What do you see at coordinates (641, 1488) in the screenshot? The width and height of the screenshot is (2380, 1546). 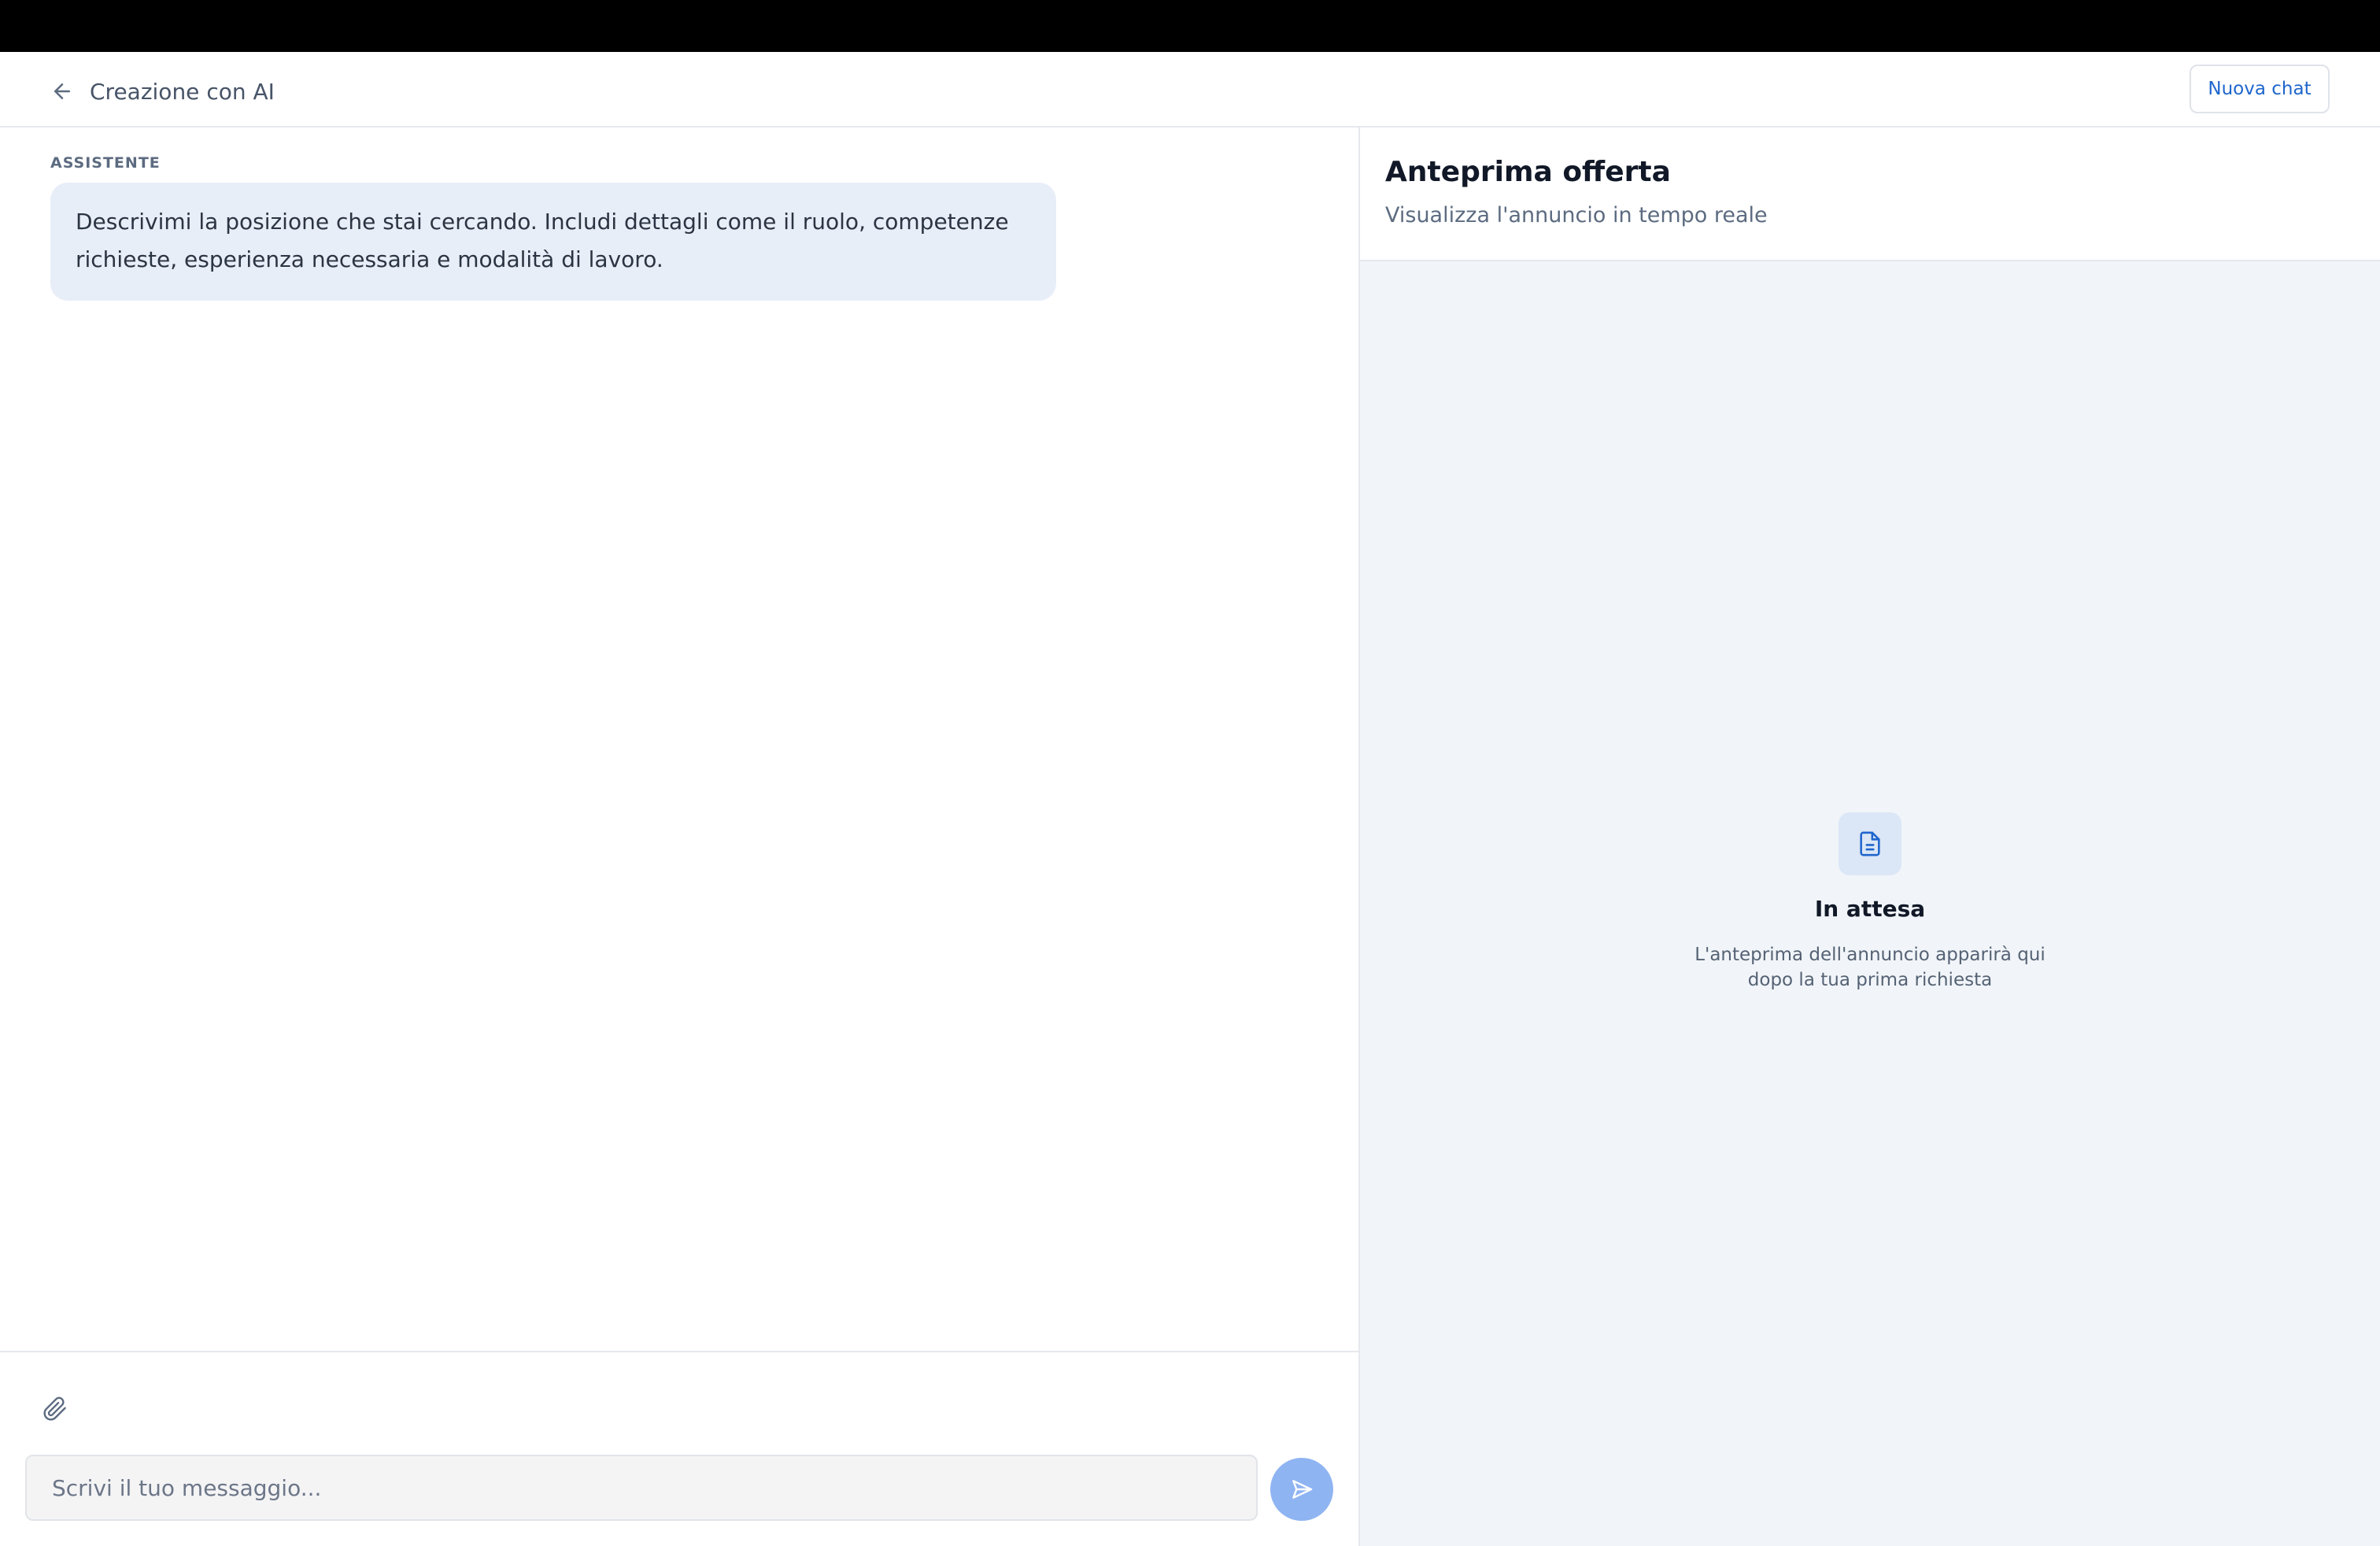 I see `message-input` at bounding box center [641, 1488].